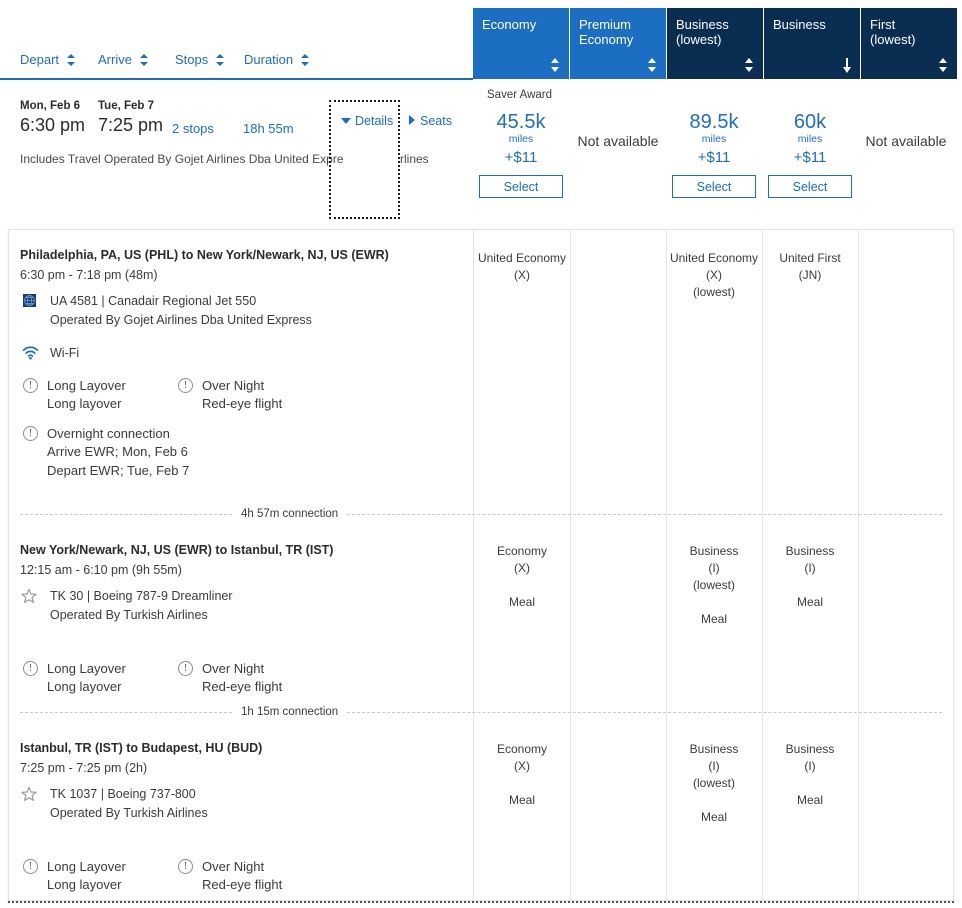  What do you see at coordinates (714, 122) in the screenshot?
I see `business-lowest-miles: 89.5k` at bounding box center [714, 122].